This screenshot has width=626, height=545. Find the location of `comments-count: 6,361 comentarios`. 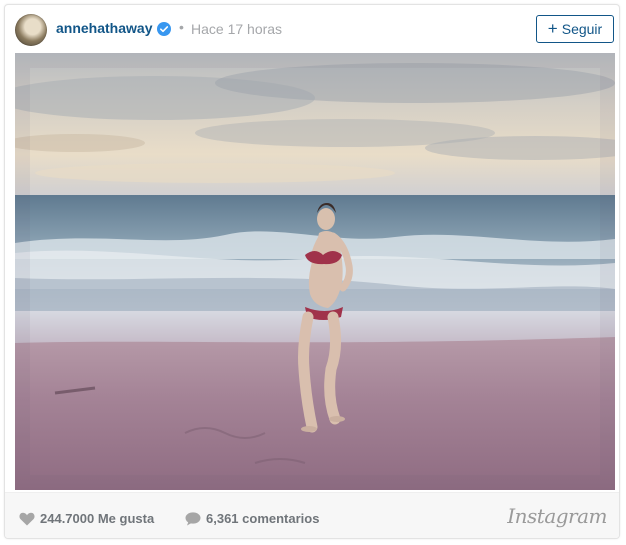

comments-count: 6,361 comentarios is located at coordinates (252, 518).